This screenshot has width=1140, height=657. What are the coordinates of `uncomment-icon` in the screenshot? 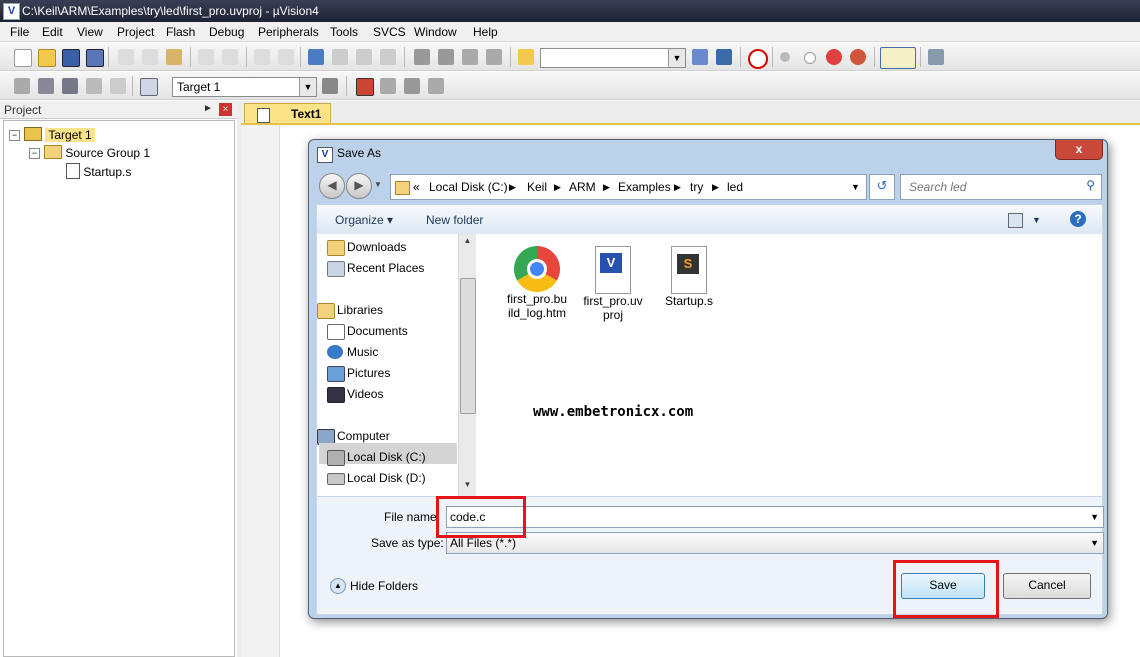 It's located at (494, 57).